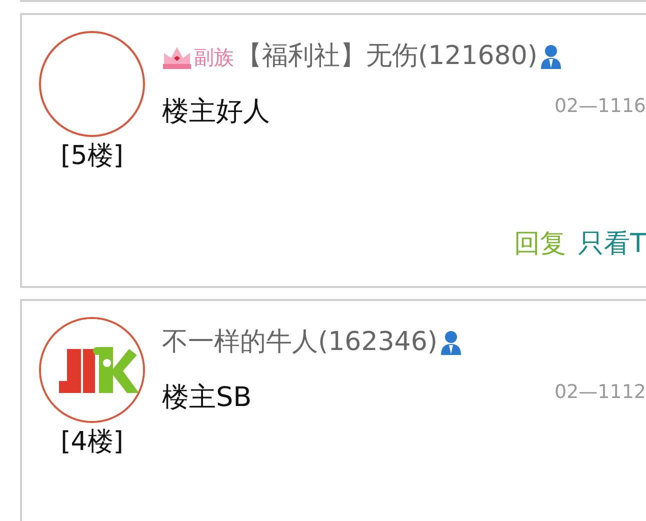 Image resolution: width=646 pixels, height=521 pixels. What do you see at coordinates (216, 112) in the screenshot?
I see `post-content: 楼主好人` at bounding box center [216, 112].